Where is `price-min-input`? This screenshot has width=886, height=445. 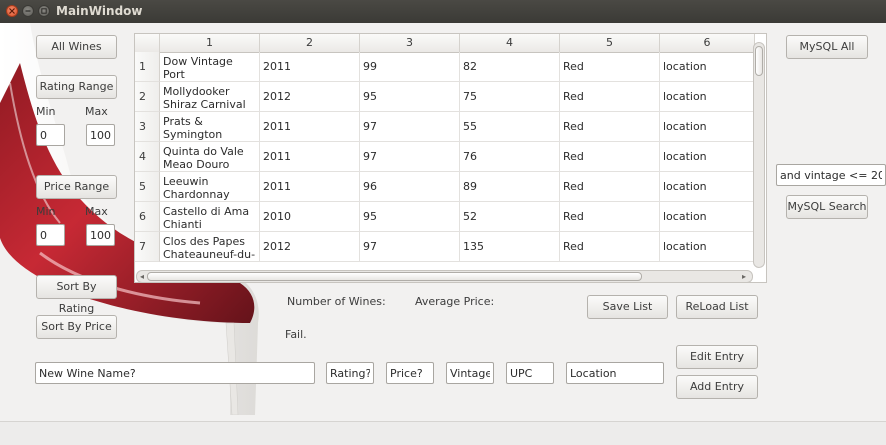 price-min-input is located at coordinates (50, 235).